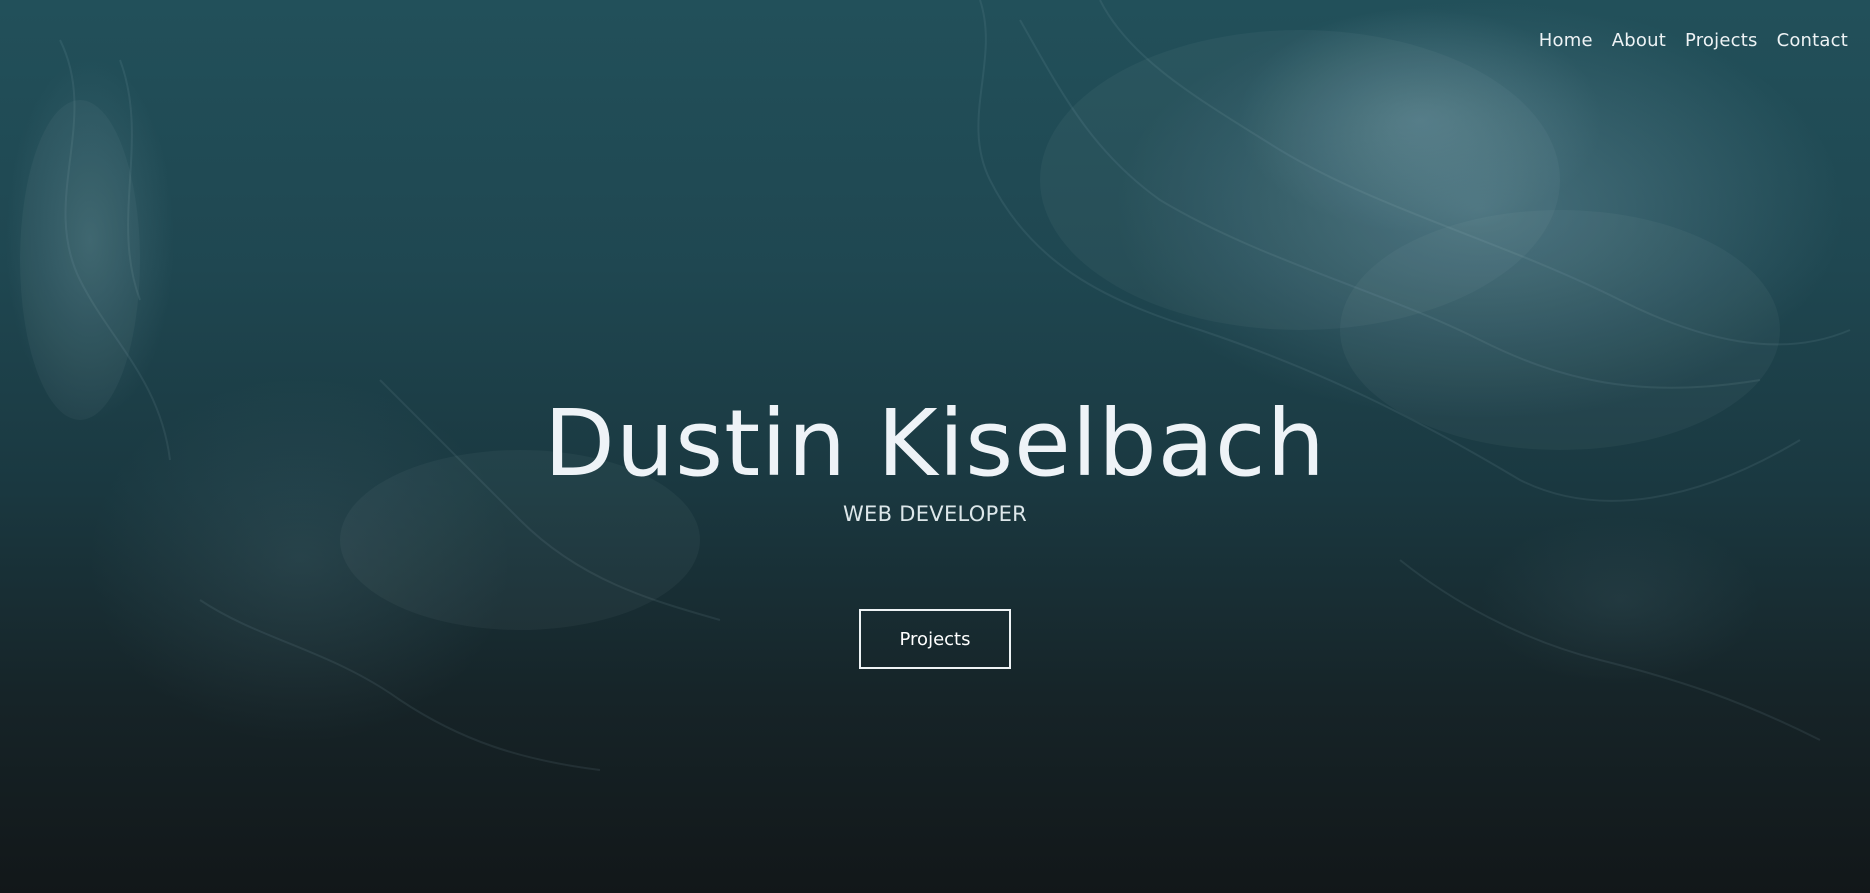 This screenshot has width=1870, height=893. What do you see at coordinates (1721, 40) in the screenshot?
I see `nav-link-projects: Projects` at bounding box center [1721, 40].